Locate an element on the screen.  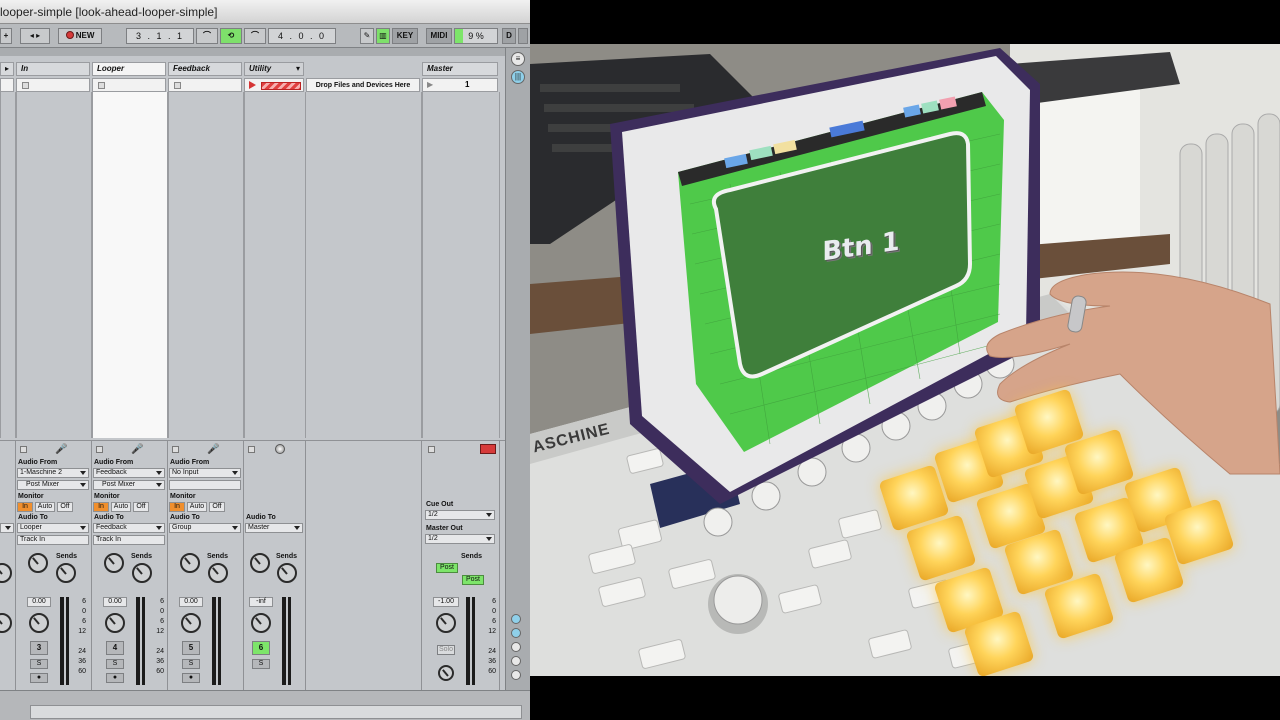
returns-toggle-icon is located at coordinates (516, 647).